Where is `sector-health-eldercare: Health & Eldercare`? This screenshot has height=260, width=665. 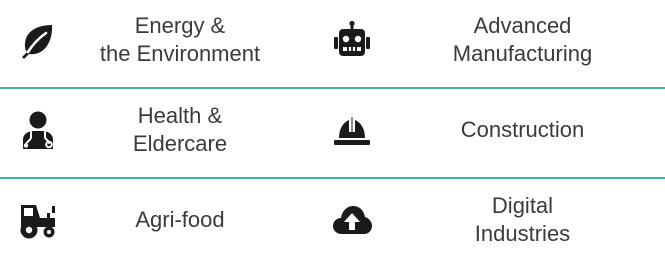 sector-health-eldercare: Health & Eldercare is located at coordinates (150, 130).